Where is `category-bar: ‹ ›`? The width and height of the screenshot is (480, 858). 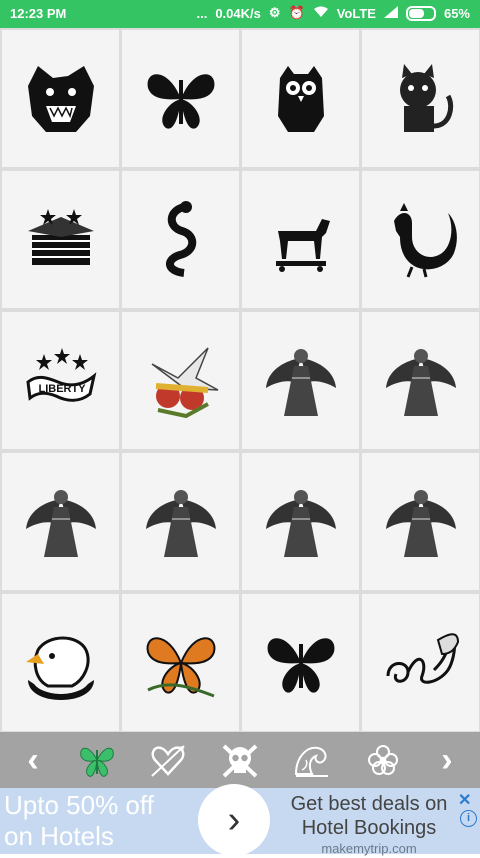
category-bar: ‹ › is located at coordinates (240, 760).